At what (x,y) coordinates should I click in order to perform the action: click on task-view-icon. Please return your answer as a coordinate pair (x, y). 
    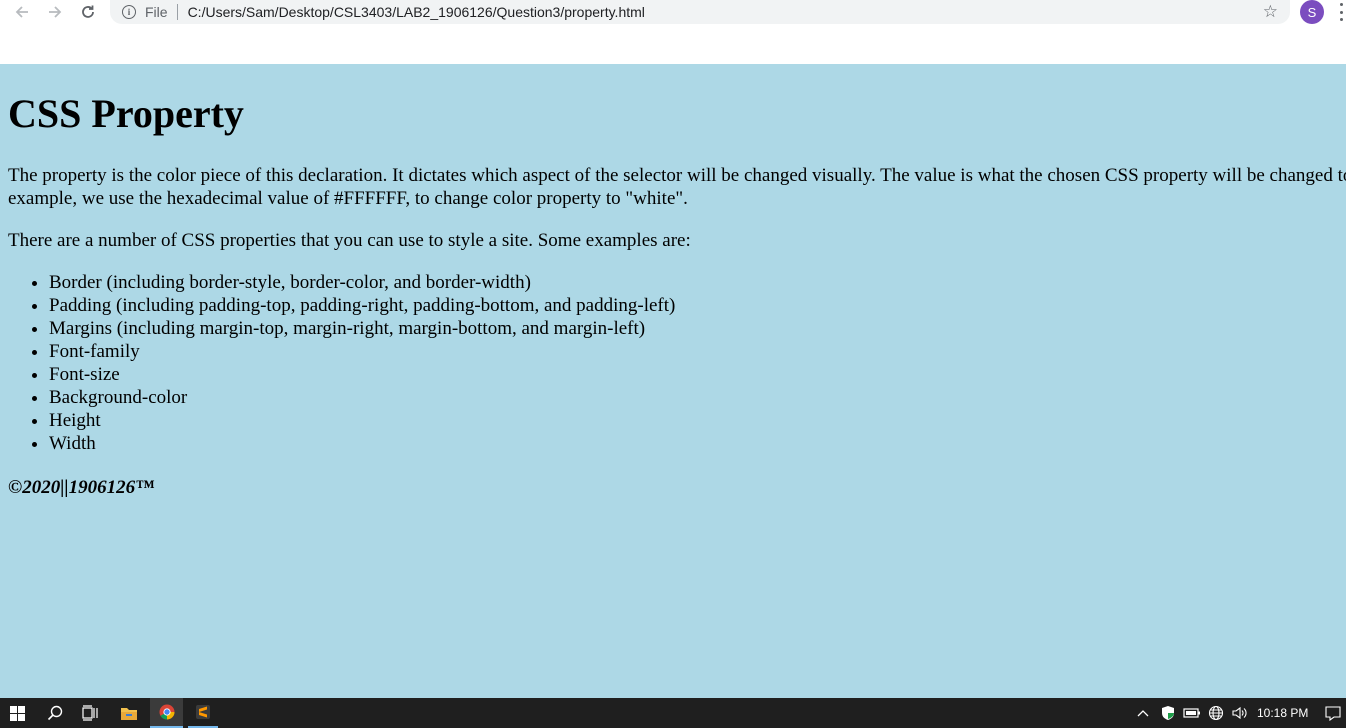
    Looking at the image, I should click on (90, 713).